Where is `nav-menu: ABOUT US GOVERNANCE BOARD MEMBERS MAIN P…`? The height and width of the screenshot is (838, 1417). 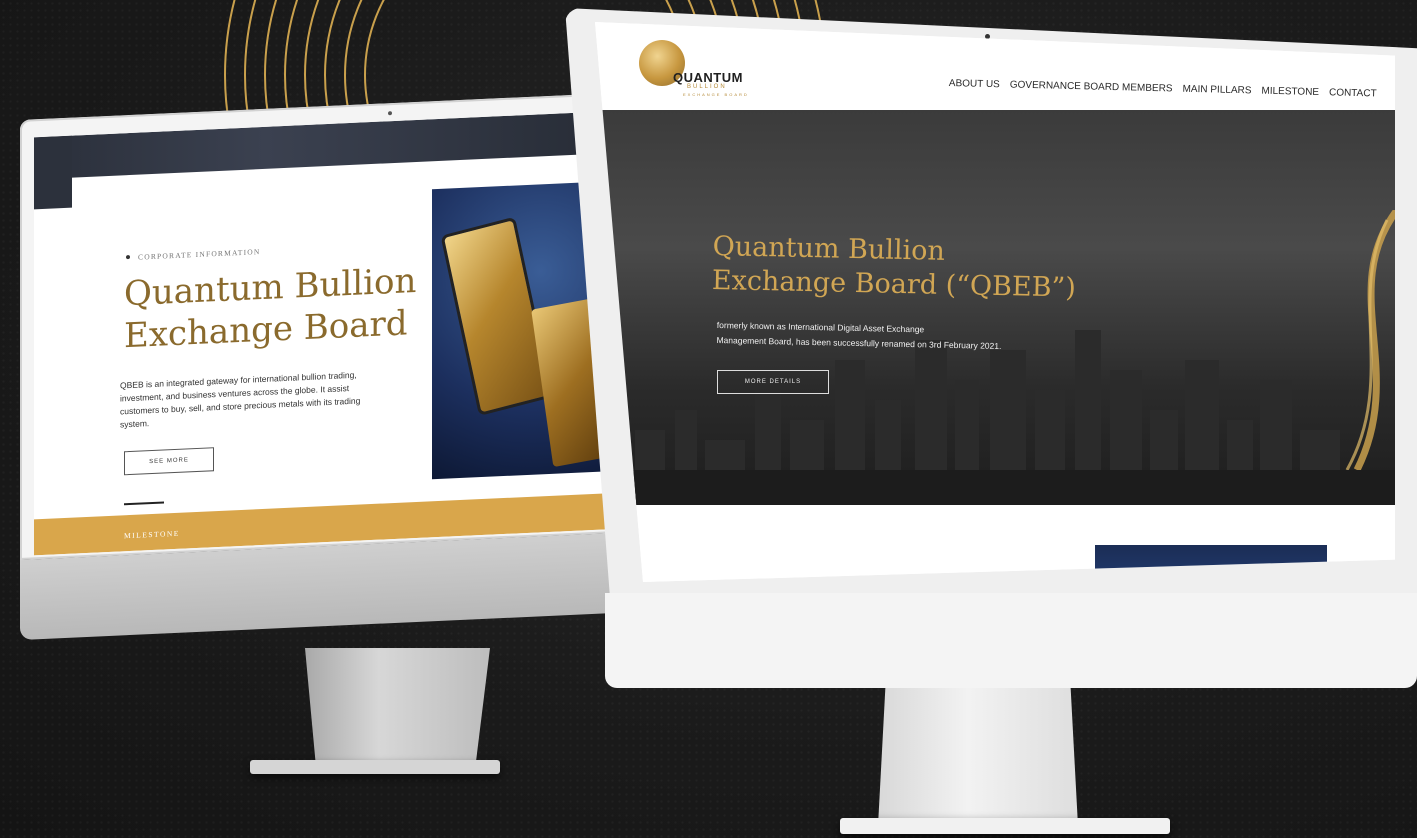 nav-menu: ABOUT US GOVERNANCE BOARD MEMBERS MAIN P… is located at coordinates (1163, 88).